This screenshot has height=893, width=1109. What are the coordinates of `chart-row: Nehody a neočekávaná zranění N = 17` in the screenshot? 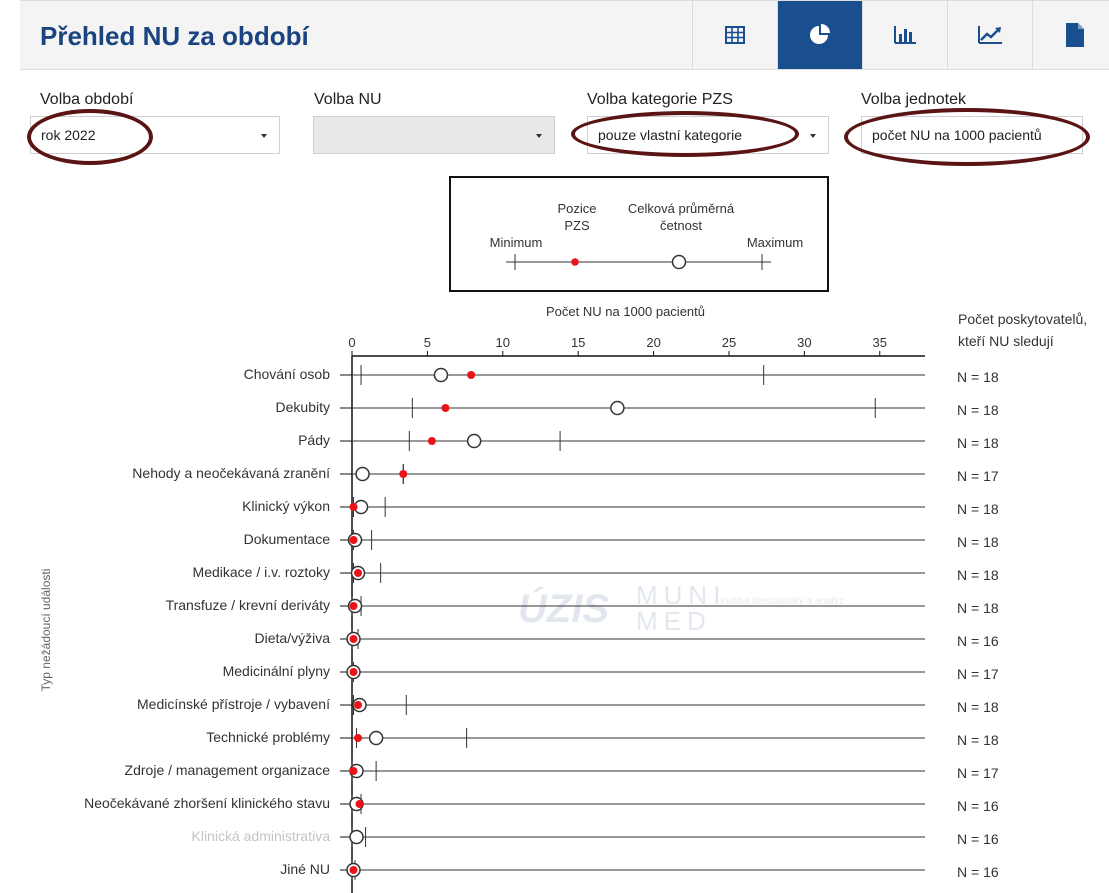 It's located at (565, 474).